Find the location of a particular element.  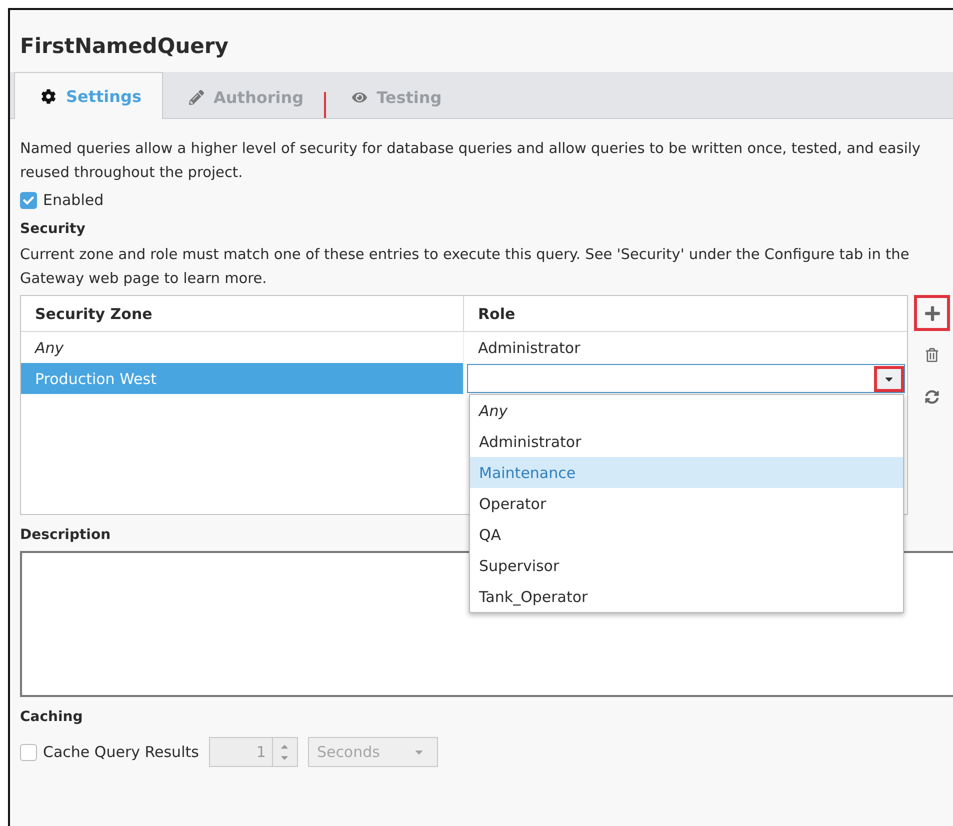

role-option: Any is located at coordinates (686, 410).